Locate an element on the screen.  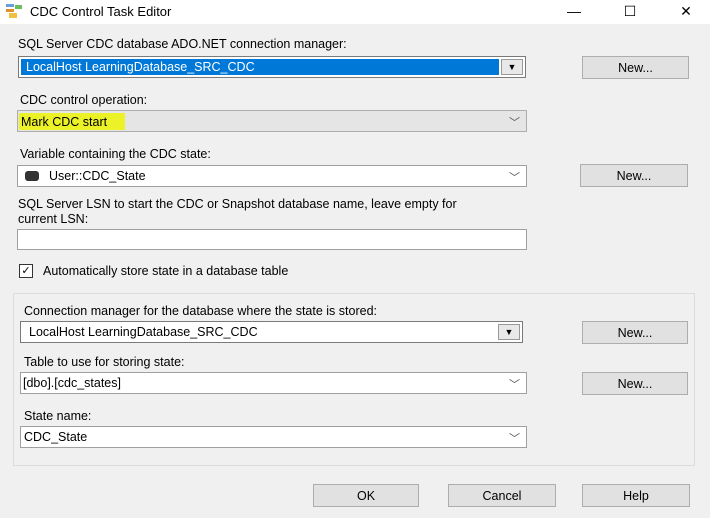
state-conn-select: LocalHost LearningDatabase_SRC_CDC ▼ is located at coordinates (271, 332).